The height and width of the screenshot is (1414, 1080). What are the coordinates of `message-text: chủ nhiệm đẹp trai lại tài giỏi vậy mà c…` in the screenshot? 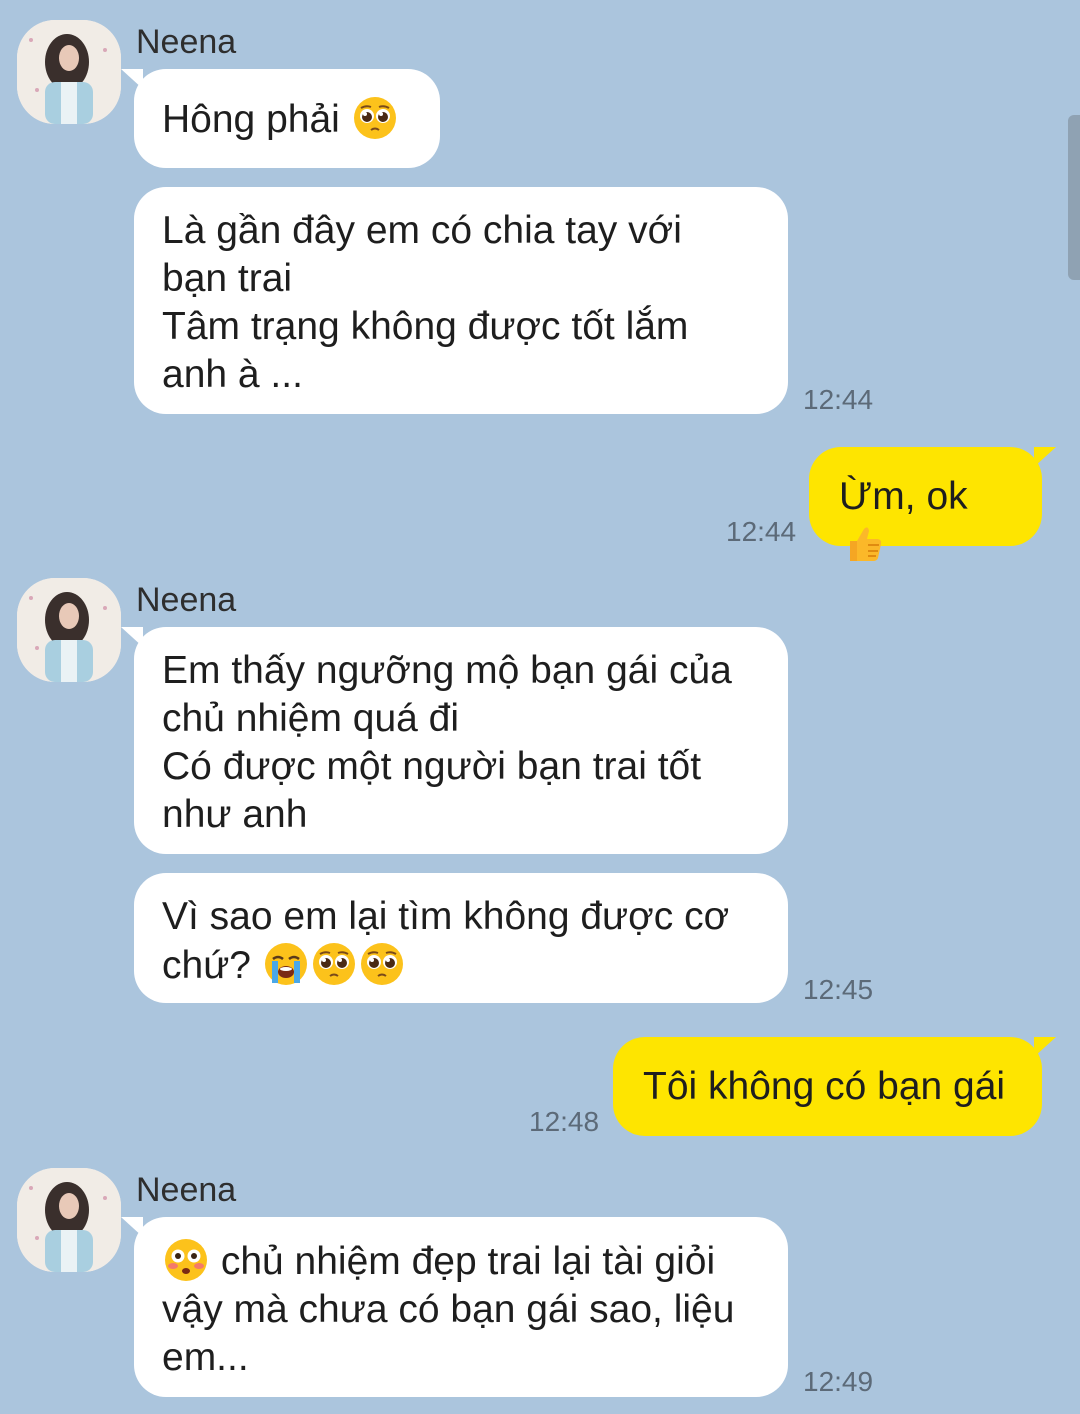 It's located at (448, 1309).